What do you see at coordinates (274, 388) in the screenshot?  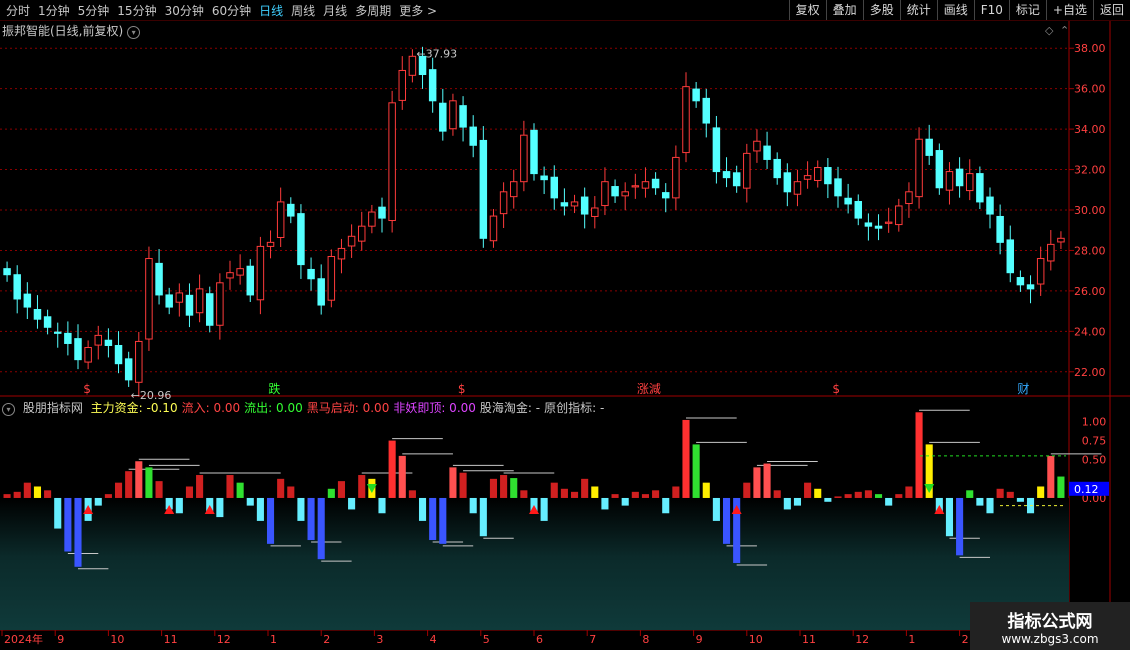 I see `event-marker: 跌` at bounding box center [274, 388].